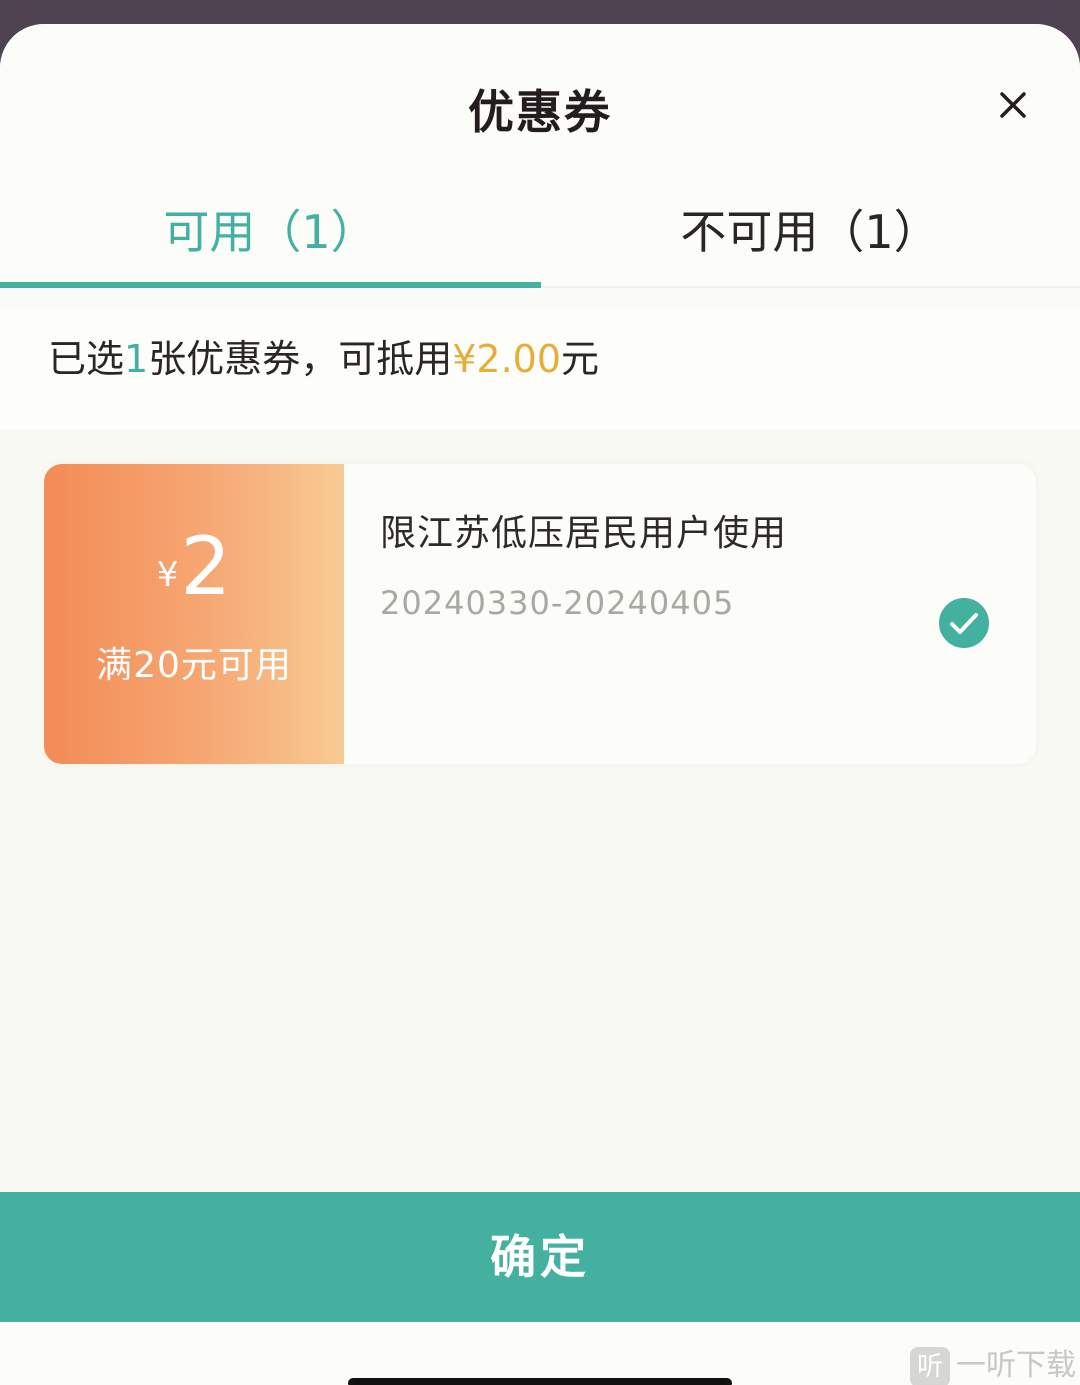  What do you see at coordinates (540, 1381) in the screenshot?
I see `home-indicator` at bounding box center [540, 1381].